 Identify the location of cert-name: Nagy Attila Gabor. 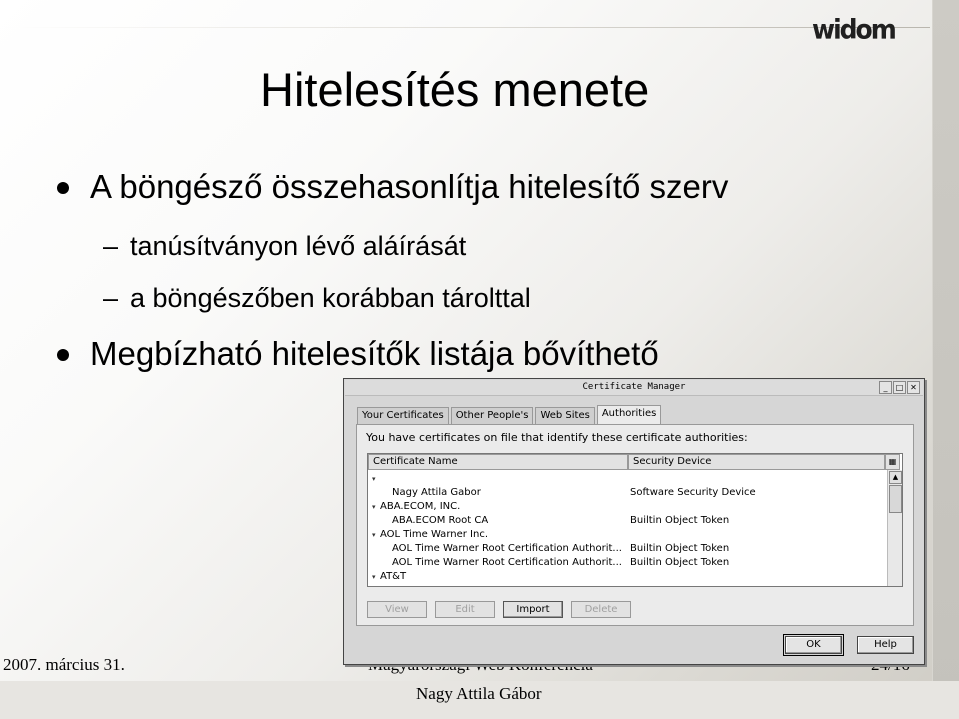
(436, 492).